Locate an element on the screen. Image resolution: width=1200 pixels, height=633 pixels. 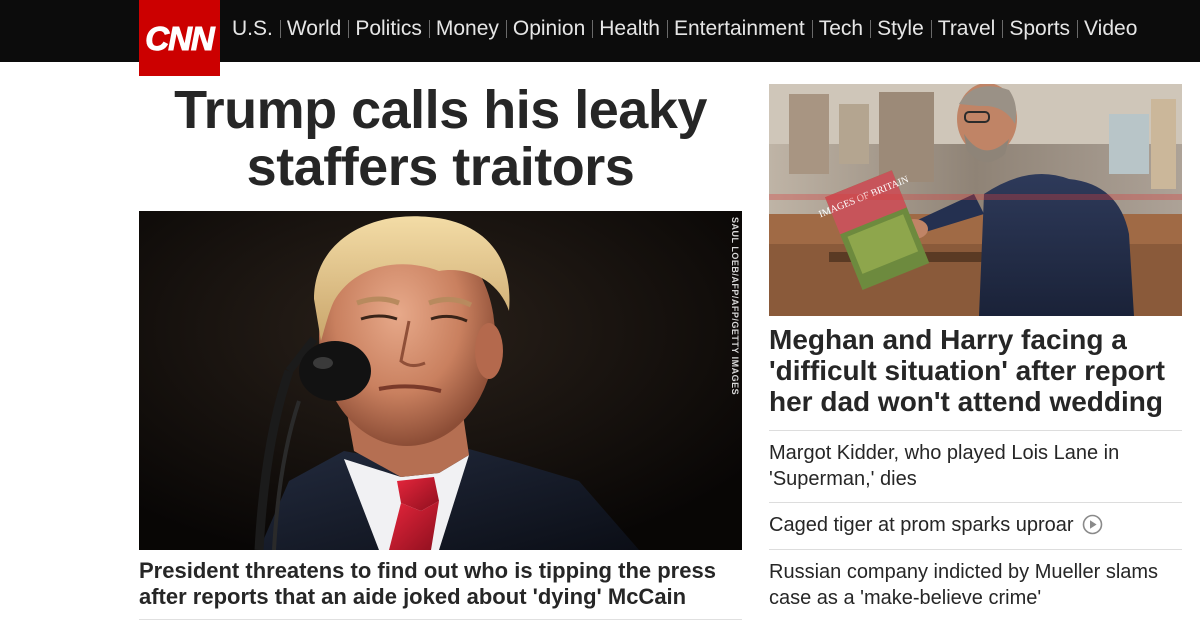
photo-credit: SAUL LOEB/AFP/AFP/GETTY IMAGES is located at coordinates (735, 306).